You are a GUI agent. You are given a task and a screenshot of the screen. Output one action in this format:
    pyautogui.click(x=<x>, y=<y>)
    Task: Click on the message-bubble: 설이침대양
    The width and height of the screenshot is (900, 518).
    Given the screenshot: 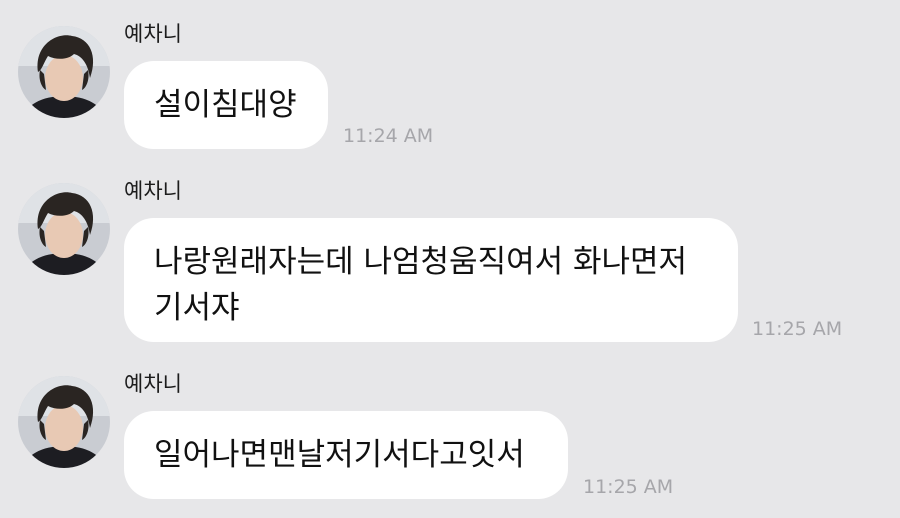 What is the action you would take?
    pyautogui.click(x=226, y=105)
    